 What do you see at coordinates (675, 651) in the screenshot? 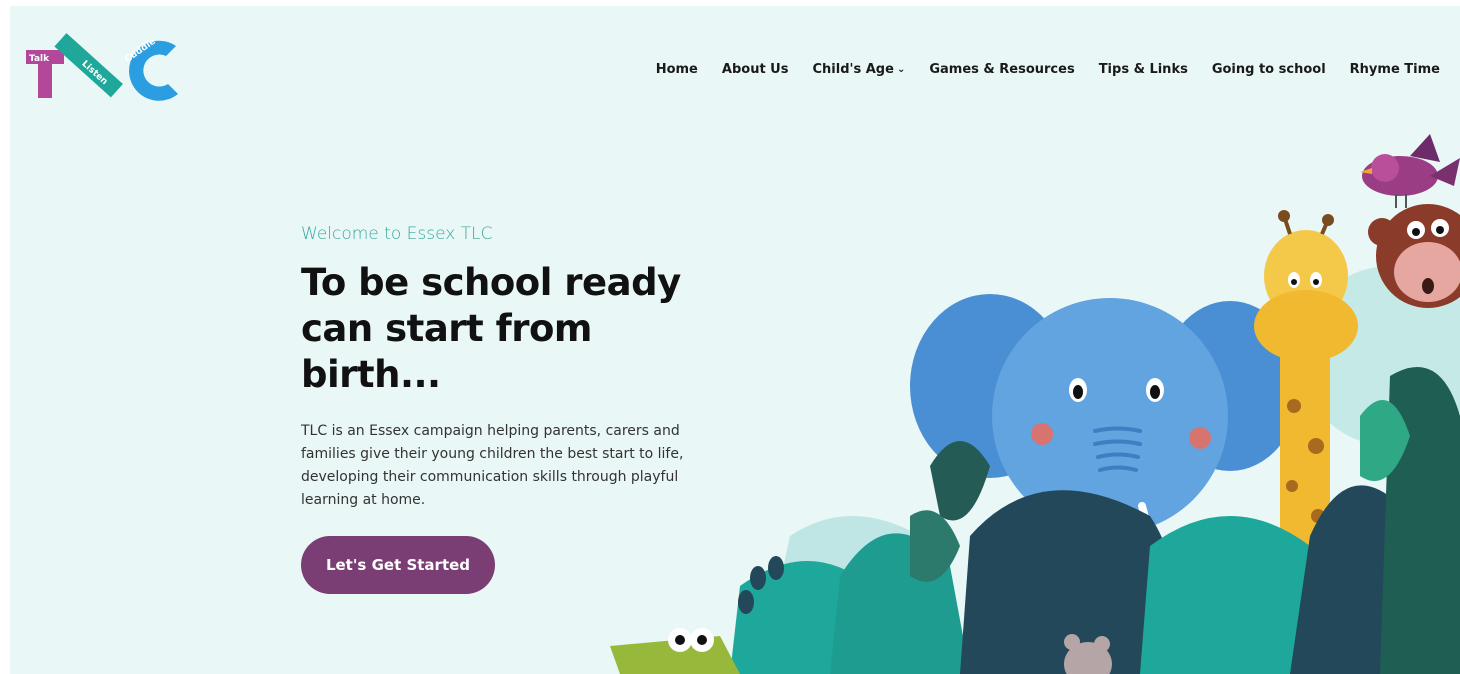
I see `crocodile-illustration` at bounding box center [675, 651].